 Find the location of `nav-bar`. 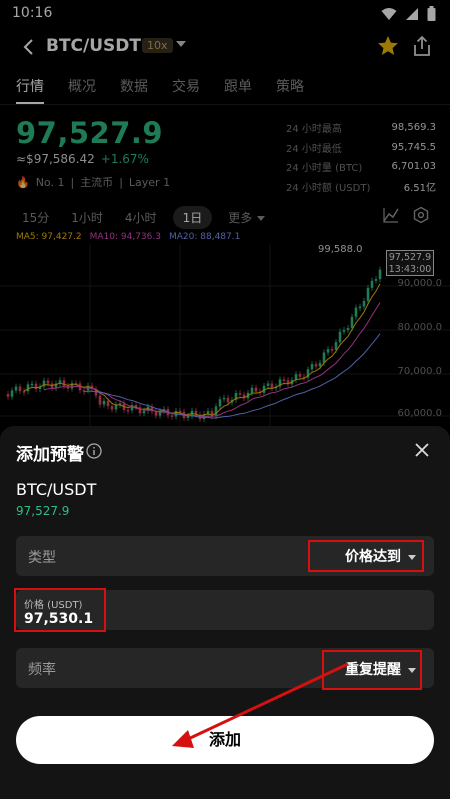

nav-bar is located at coordinates (225, 794).